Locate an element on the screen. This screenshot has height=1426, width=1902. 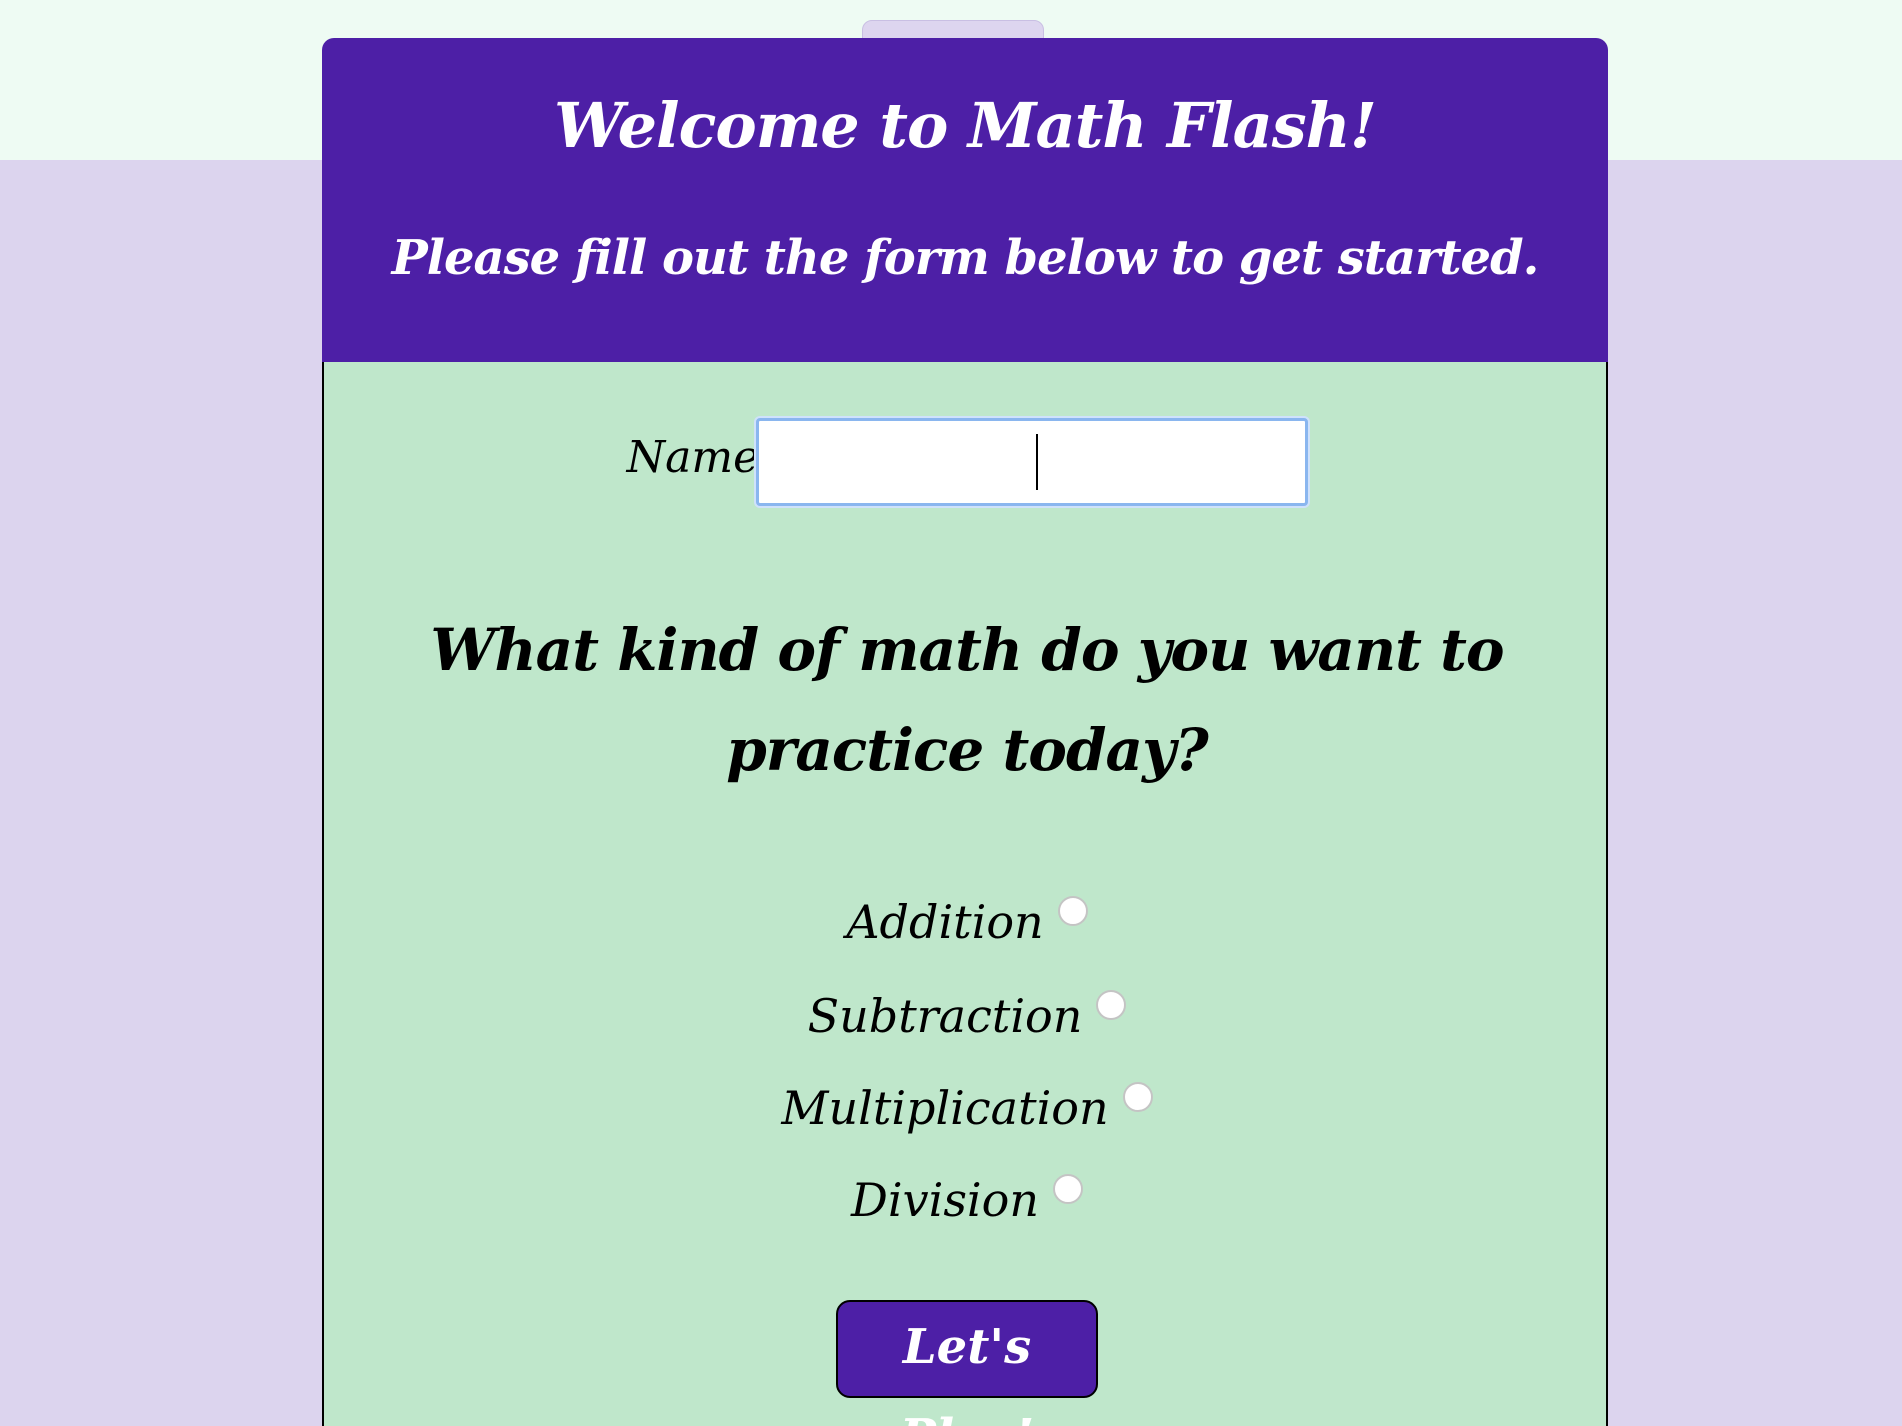
option-label: Multiplication is located at coordinates (945, 1108).